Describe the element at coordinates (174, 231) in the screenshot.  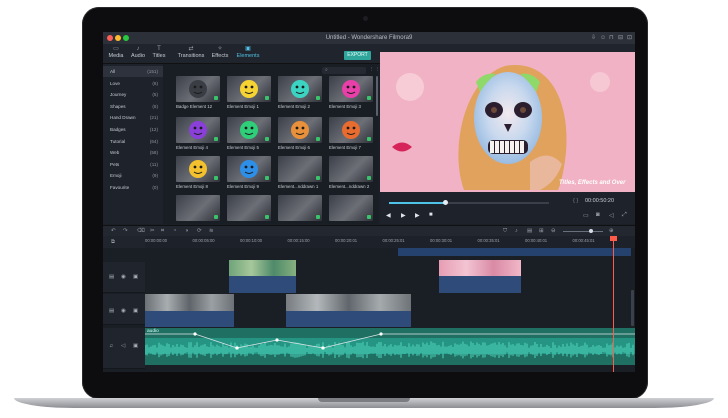
I see `speed-icon: ◔` at that location.